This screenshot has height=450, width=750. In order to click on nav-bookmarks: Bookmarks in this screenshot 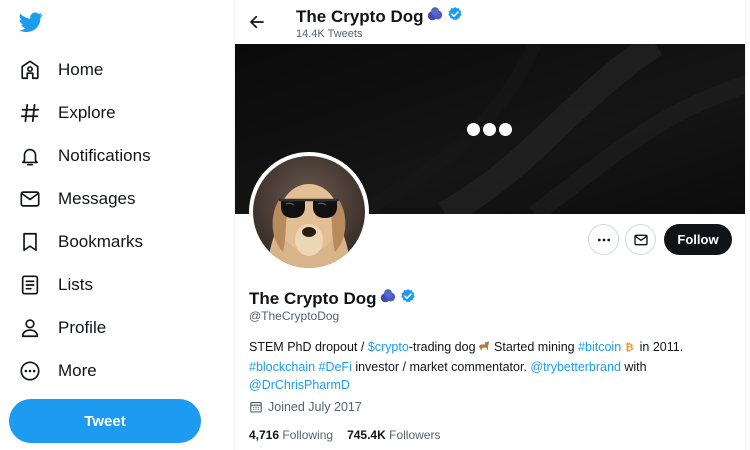, I will do `click(108, 242)`.